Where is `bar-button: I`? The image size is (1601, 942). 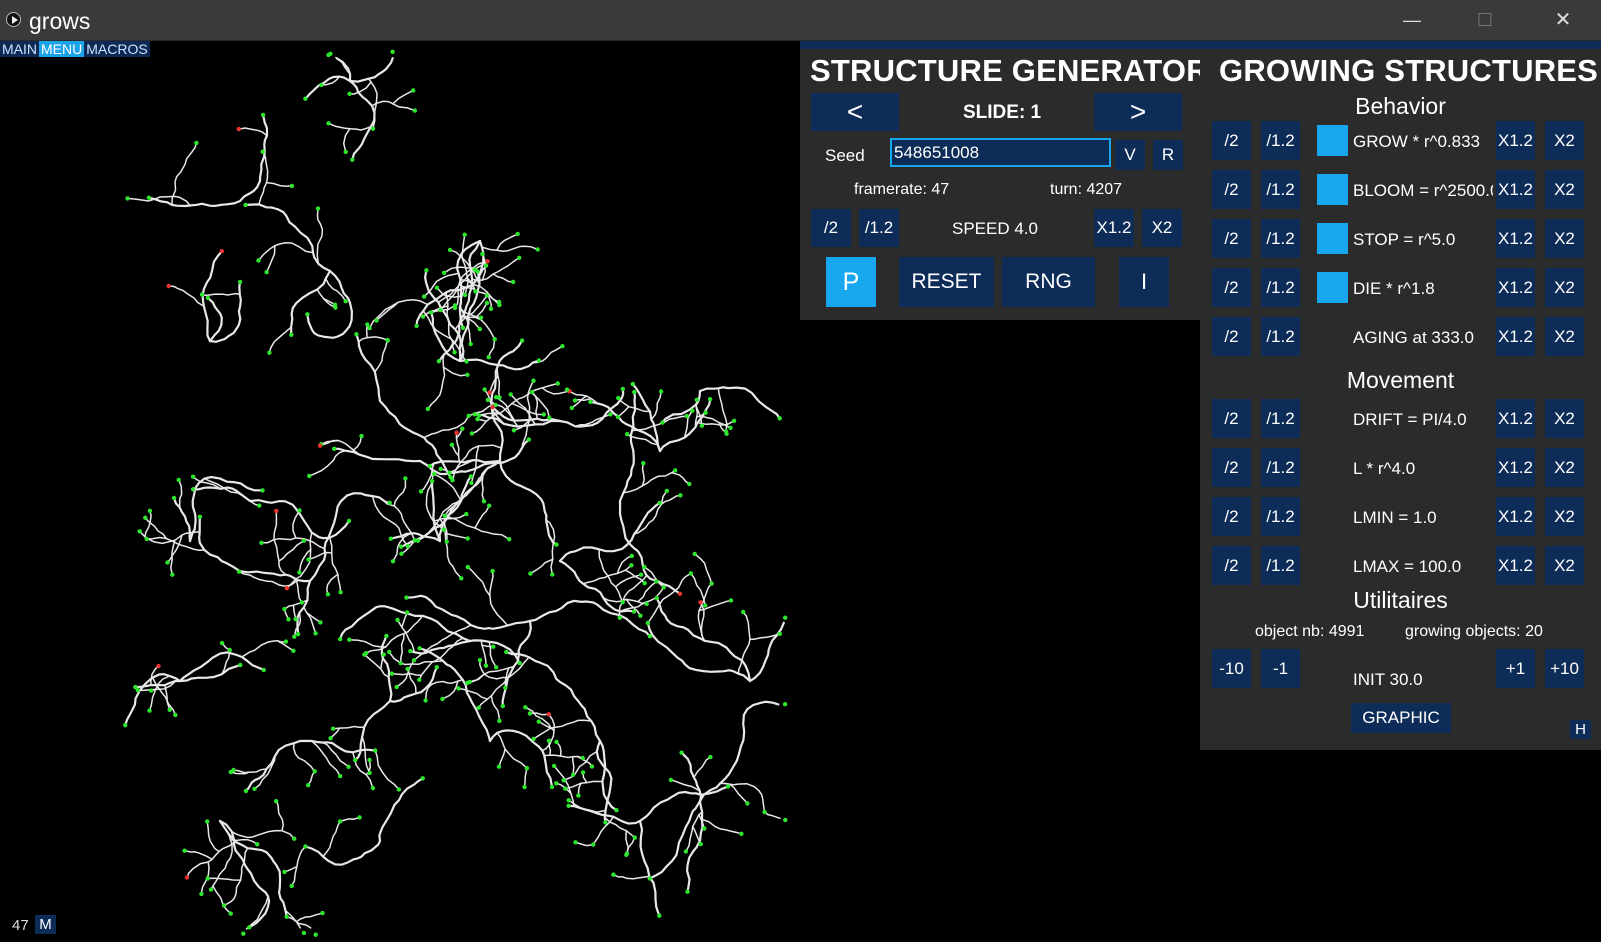 bar-button: I is located at coordinates (1144, 282).